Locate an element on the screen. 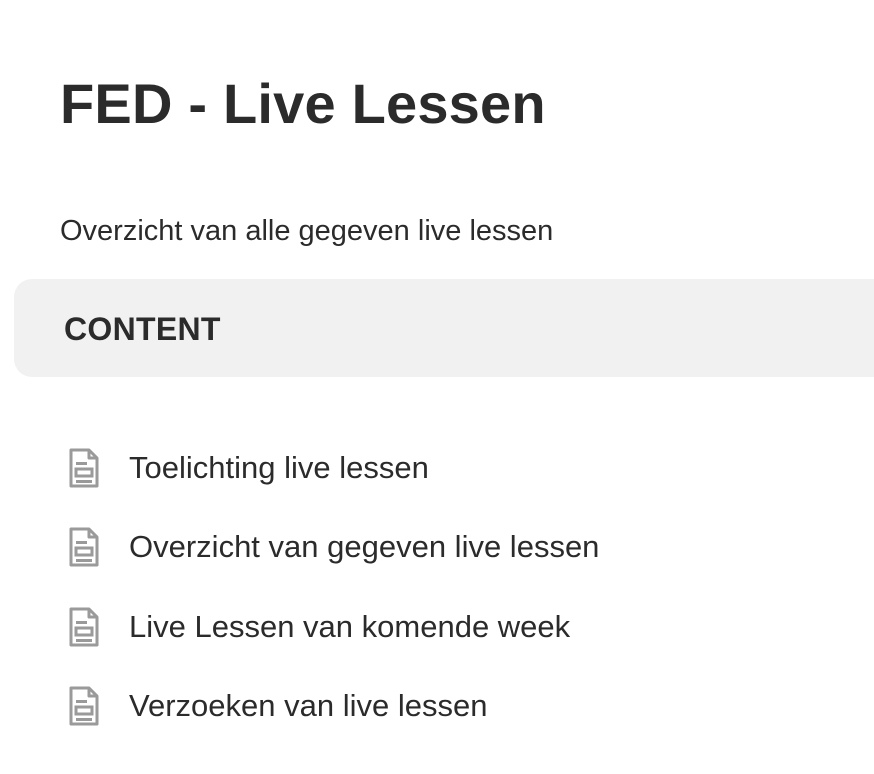 The image size is (874, 774). content-item-toelichting: Toelichting live lessen is located at coordinates (329, 468).